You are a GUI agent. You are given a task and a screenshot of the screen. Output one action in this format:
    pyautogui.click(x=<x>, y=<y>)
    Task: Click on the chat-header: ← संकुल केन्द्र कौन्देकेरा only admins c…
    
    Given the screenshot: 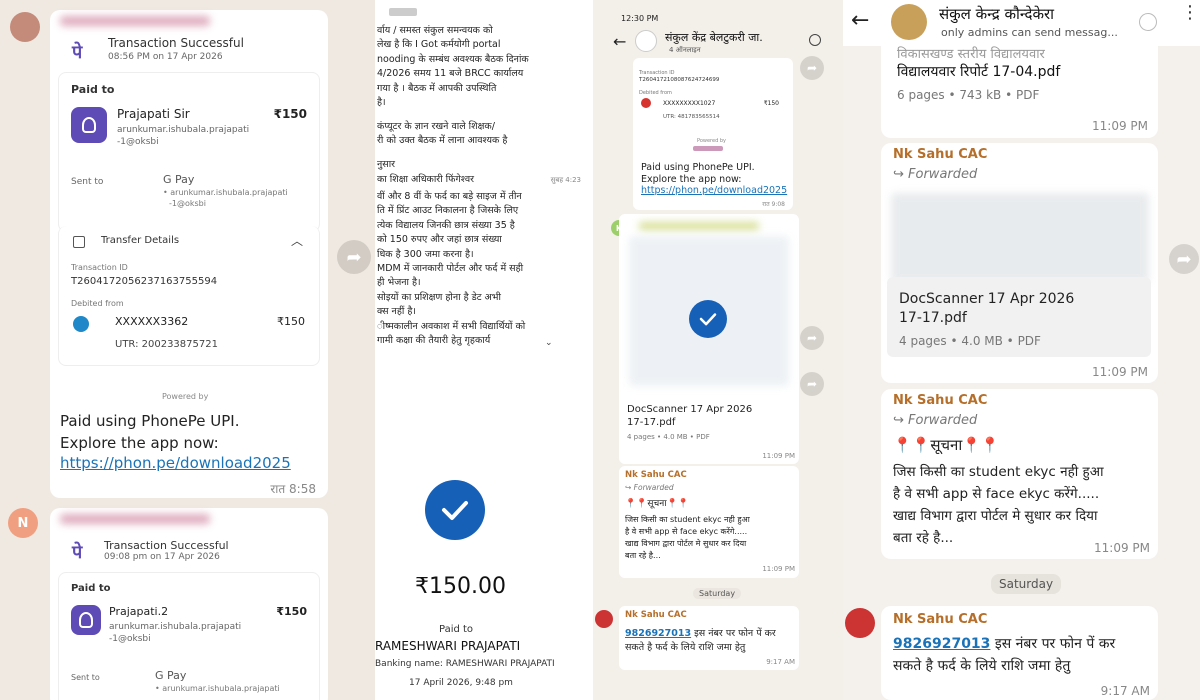 What is the action you would take?
    pyautogui.click(x=1021, y=23)
    